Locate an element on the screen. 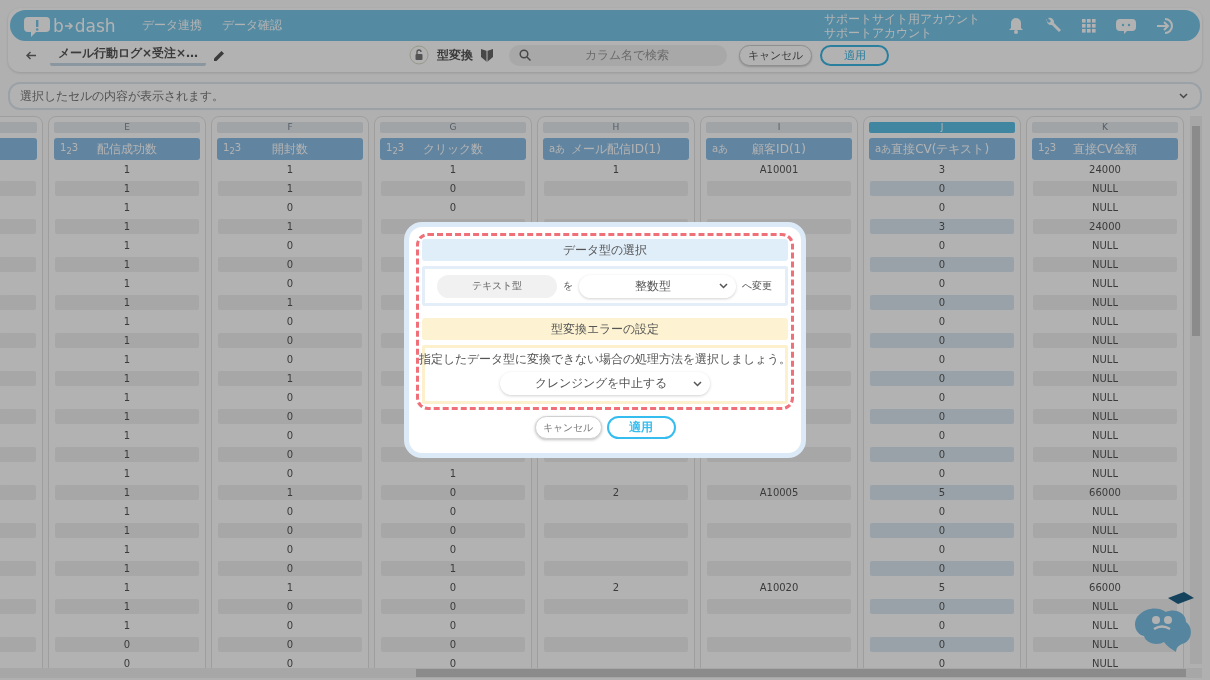  account-name: サポートアカウント is located at coordinates (878, 32).